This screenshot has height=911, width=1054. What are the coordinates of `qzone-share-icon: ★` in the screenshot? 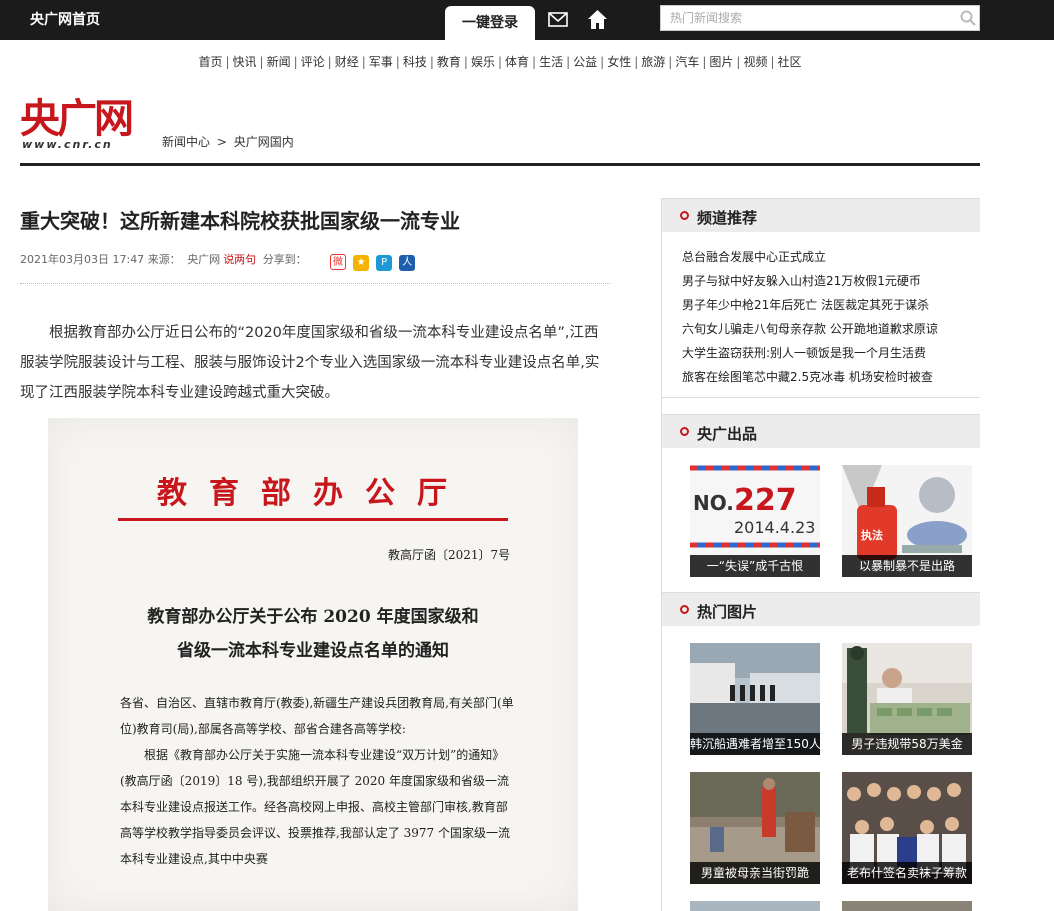 It's located at (361, 263).